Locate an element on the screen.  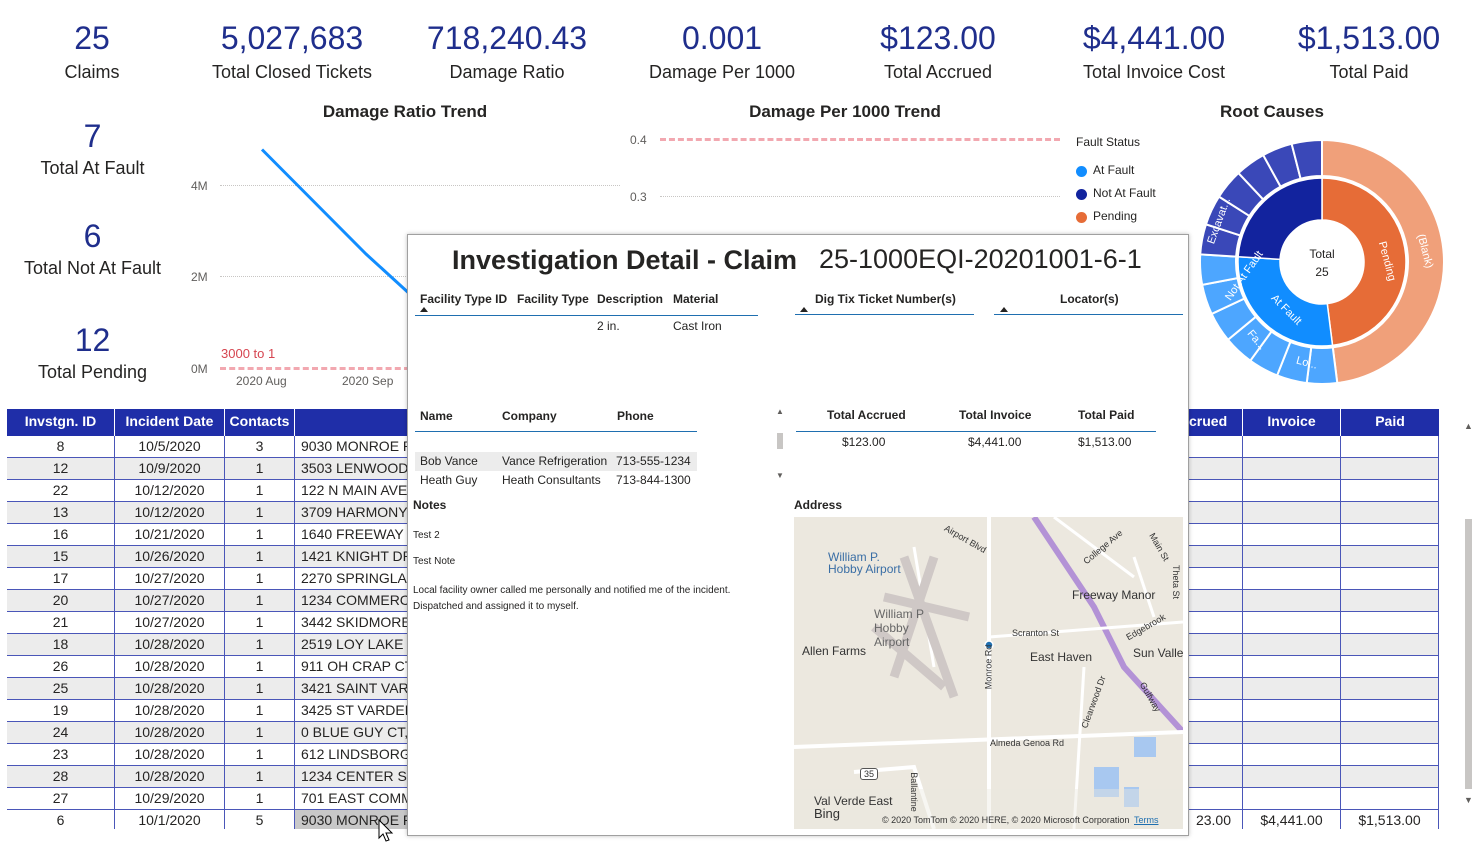
column-header-incident-date: Incident Date is located at coordinates (170, 422).